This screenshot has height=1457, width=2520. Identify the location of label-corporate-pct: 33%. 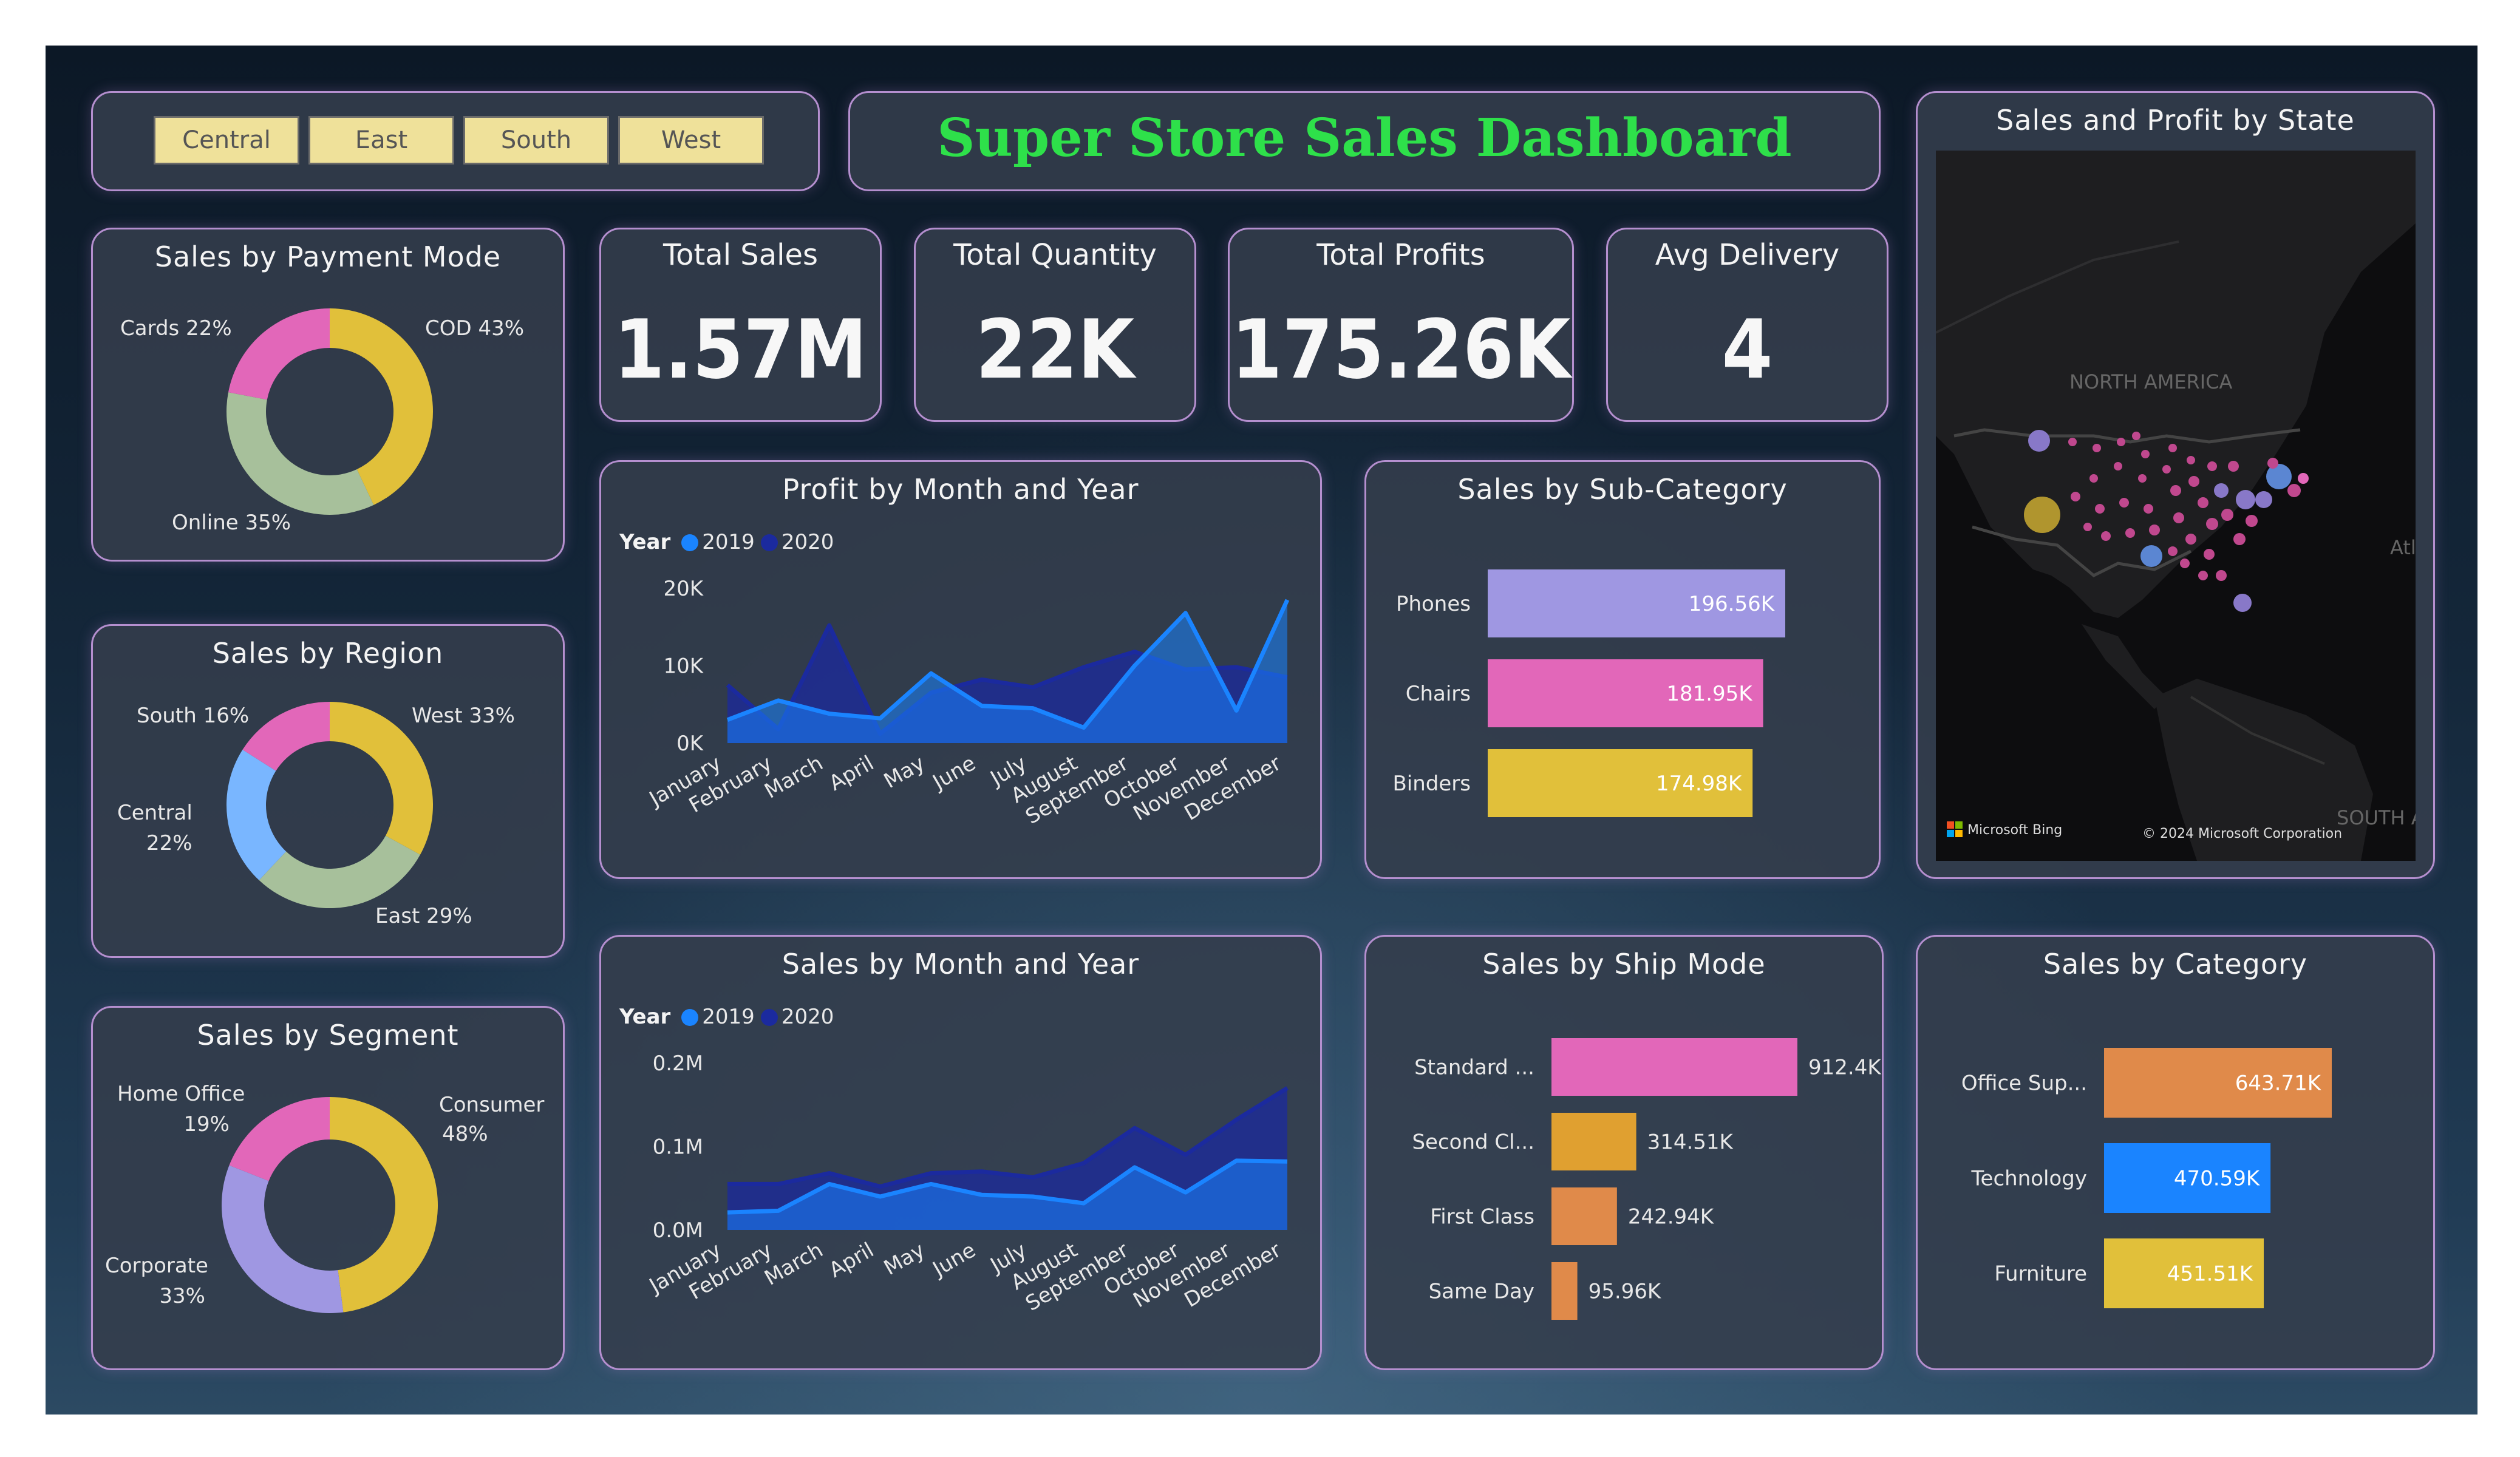
(182, 1296).